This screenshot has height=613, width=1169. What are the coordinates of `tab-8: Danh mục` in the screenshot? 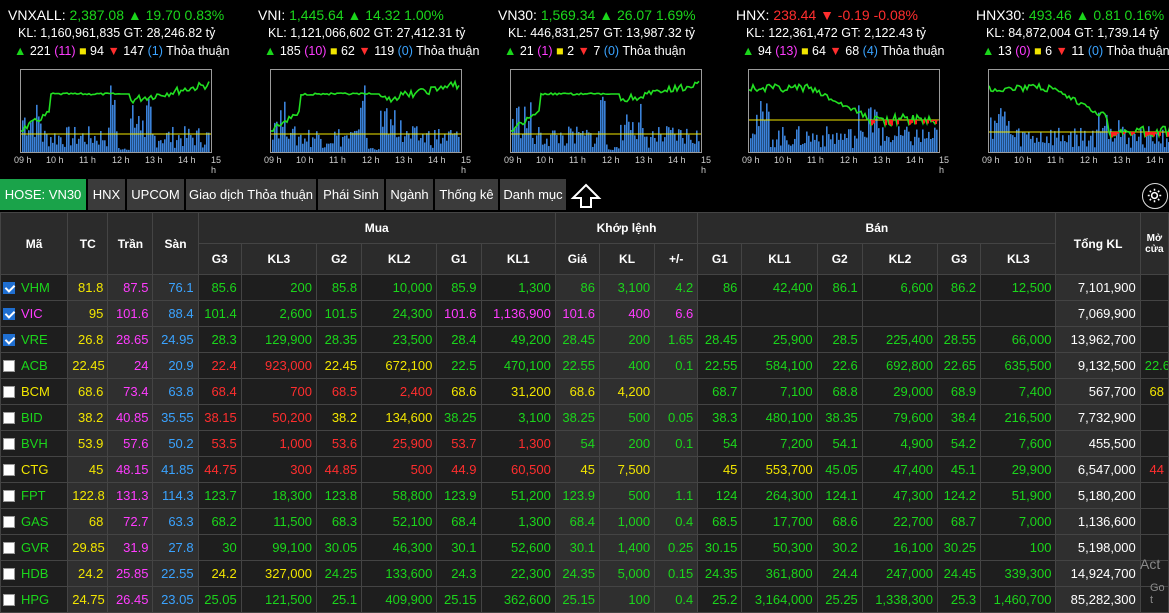 It's located at (533, 194).